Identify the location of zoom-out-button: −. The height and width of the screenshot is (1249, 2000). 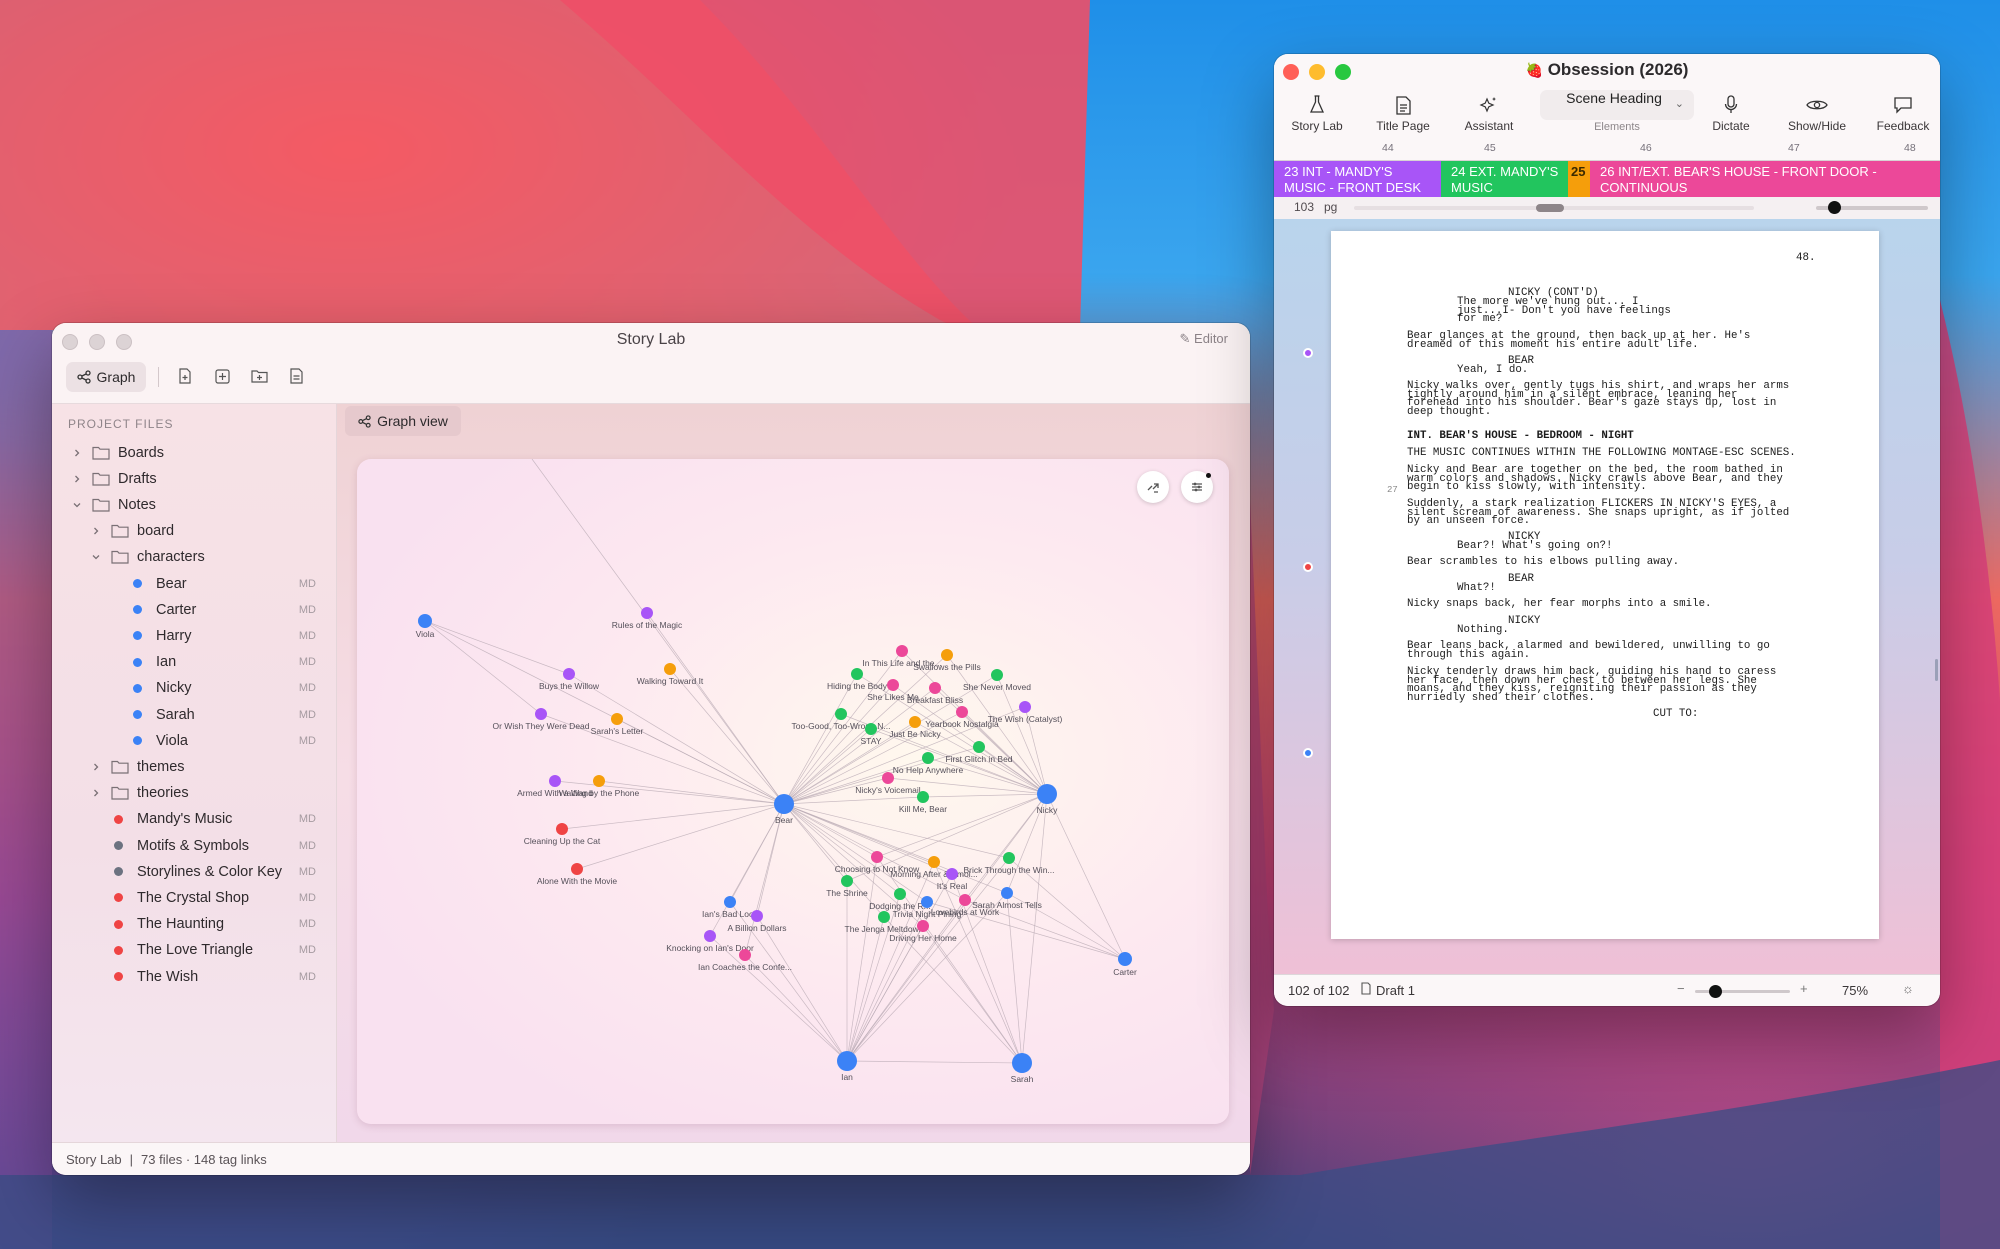
(1681, 988).